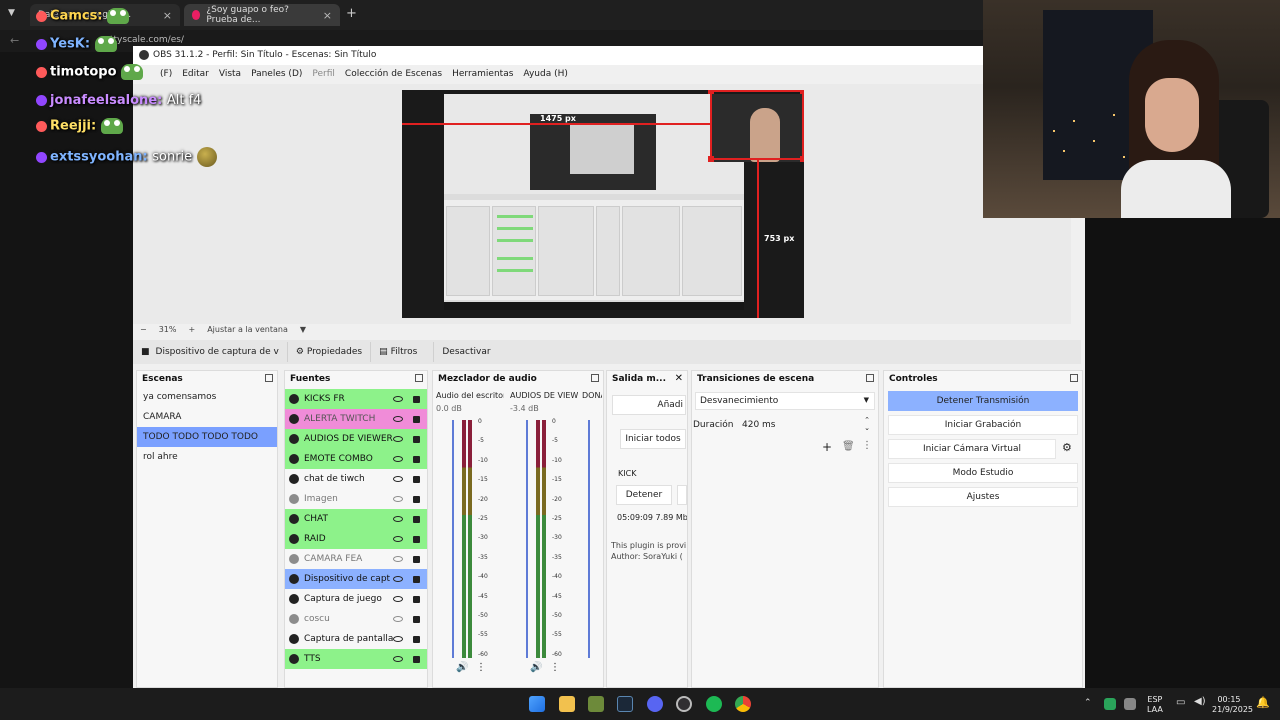 This screenshot has width=1280, height=720. What do you see at coordinates (207, 437) in the screenshot?
I see `scene-item-selected: TODO TODO TODO TODO` at bounding box center [207, 437].